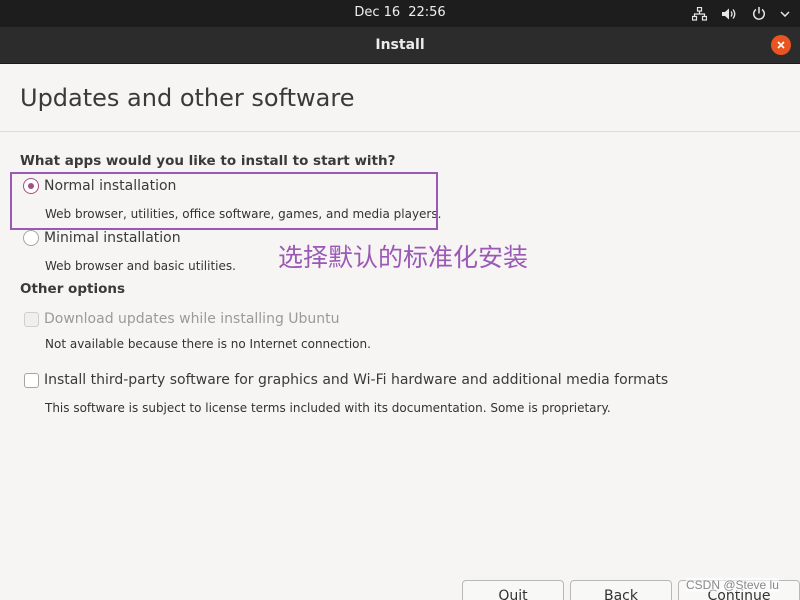  Describe the element at coordinates (400, 131) in the screenshot. I see `divider` at that location.